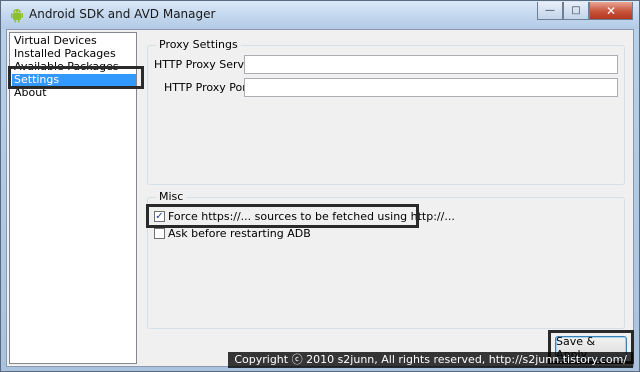 Image resolution: width=640 pixels, height=372 pixels. What do you see at coordinates (611, 11) in the screenshot?
I see `close-button: ✕` at bounding box center [611, 11].